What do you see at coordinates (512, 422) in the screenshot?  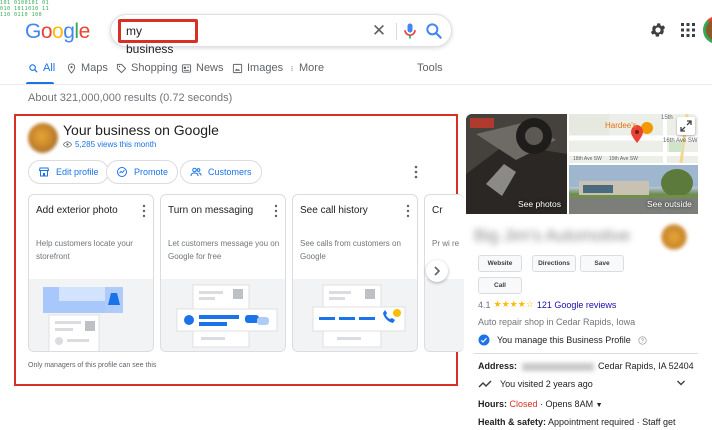 I see `safety-label: Health & safety:` at bounding box center [512, 422].